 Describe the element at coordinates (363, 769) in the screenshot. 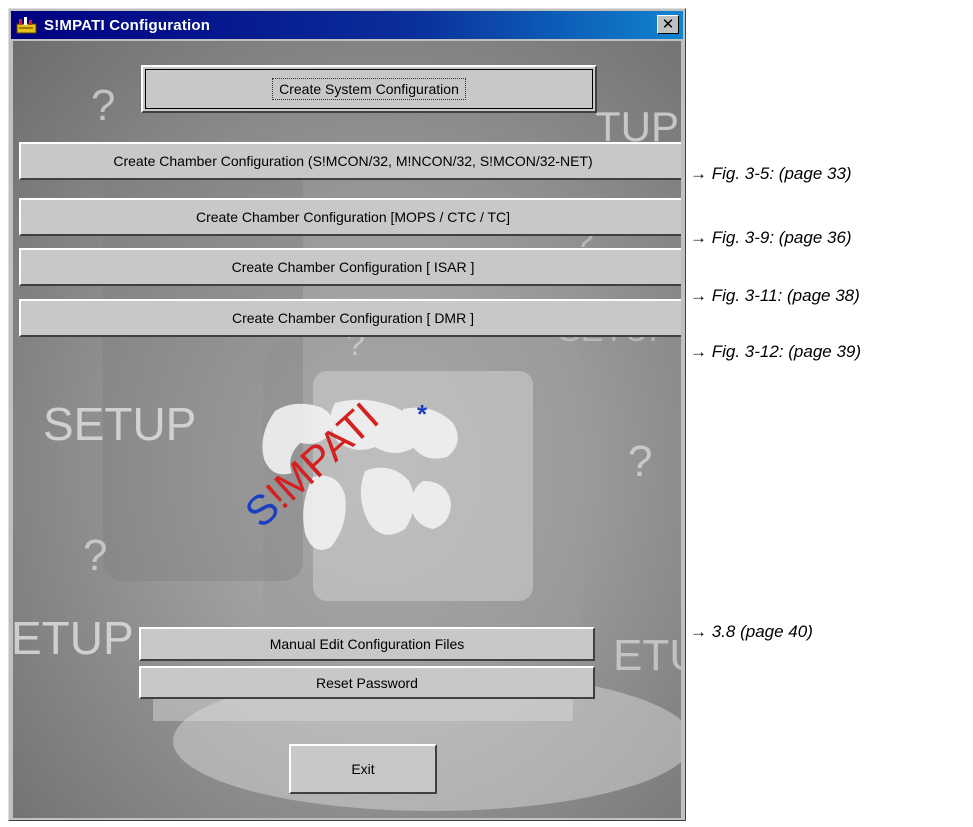

I see `exit-button: Exit` at that location.